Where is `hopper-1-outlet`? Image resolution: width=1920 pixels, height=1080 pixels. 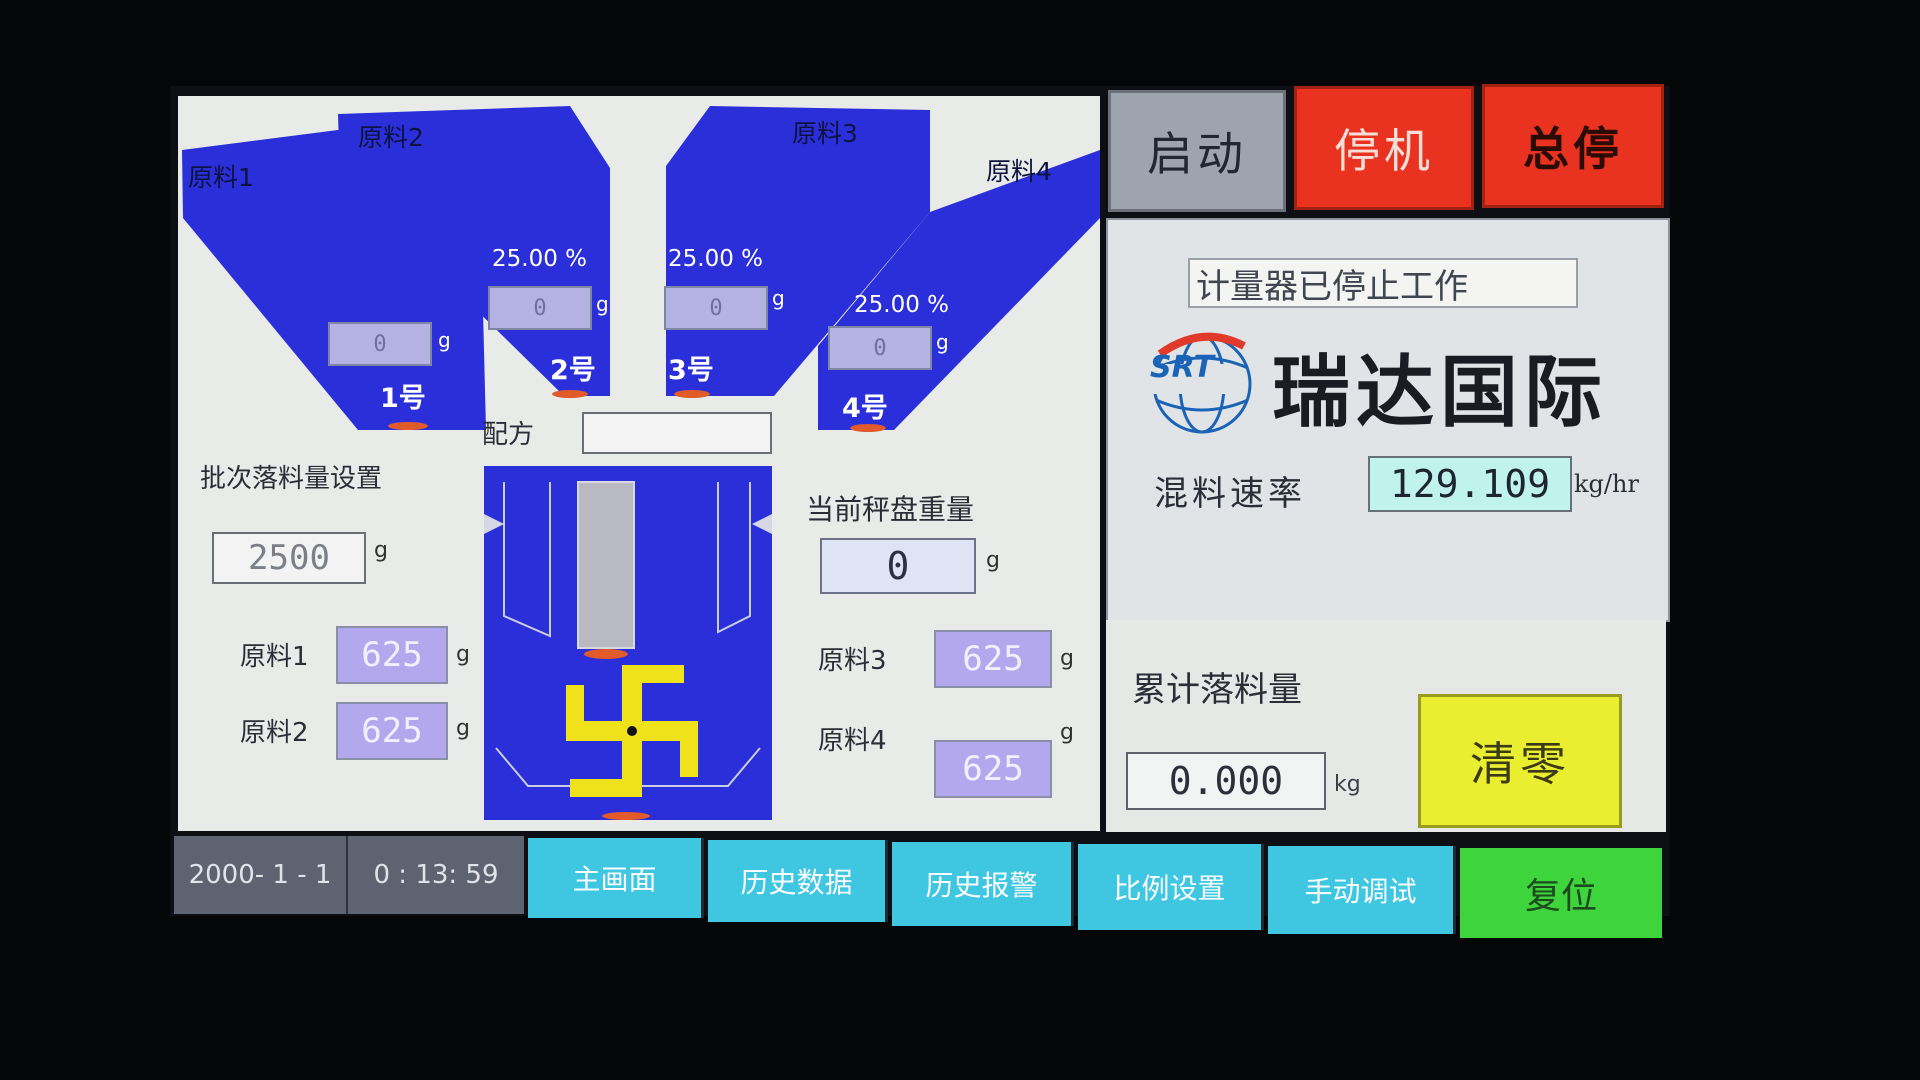 hopper-1-outlet is located at coordinates (408, 426).